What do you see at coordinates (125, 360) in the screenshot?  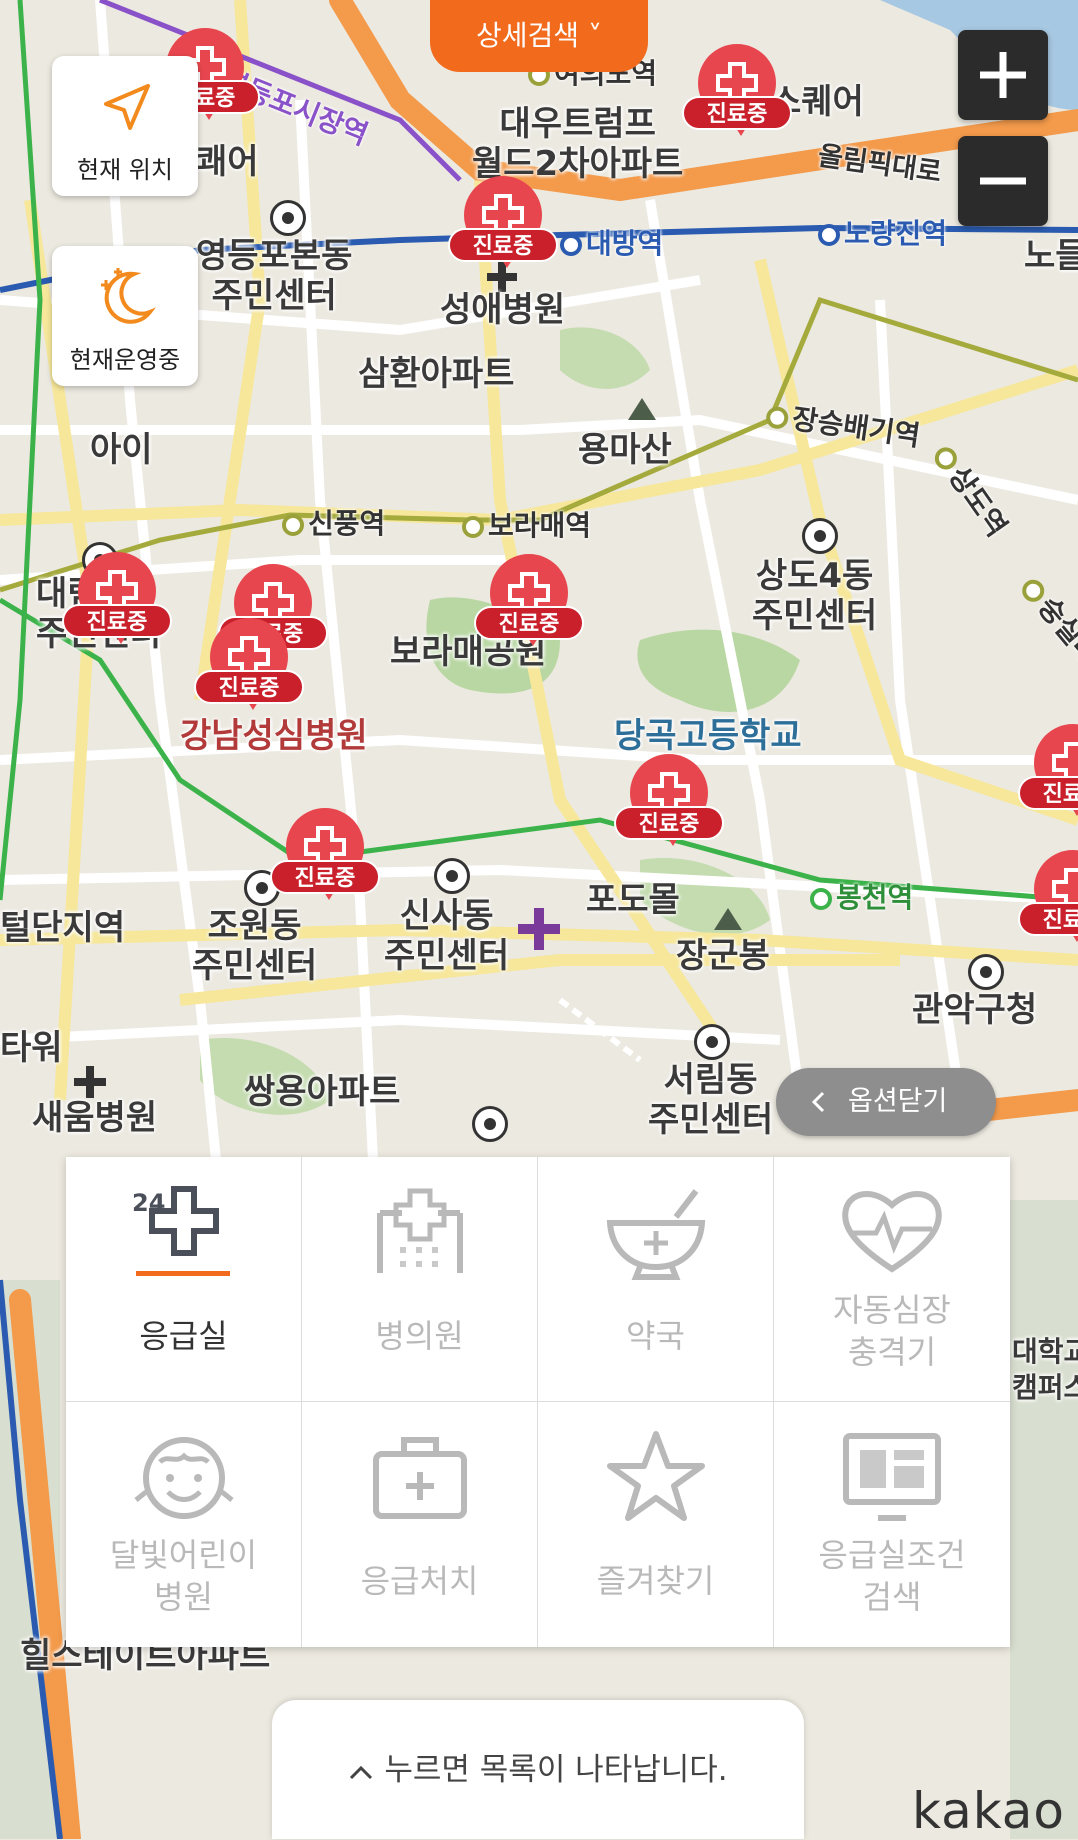 I see `now-open-label: 현재운영중` at bounding box center [125, 360].